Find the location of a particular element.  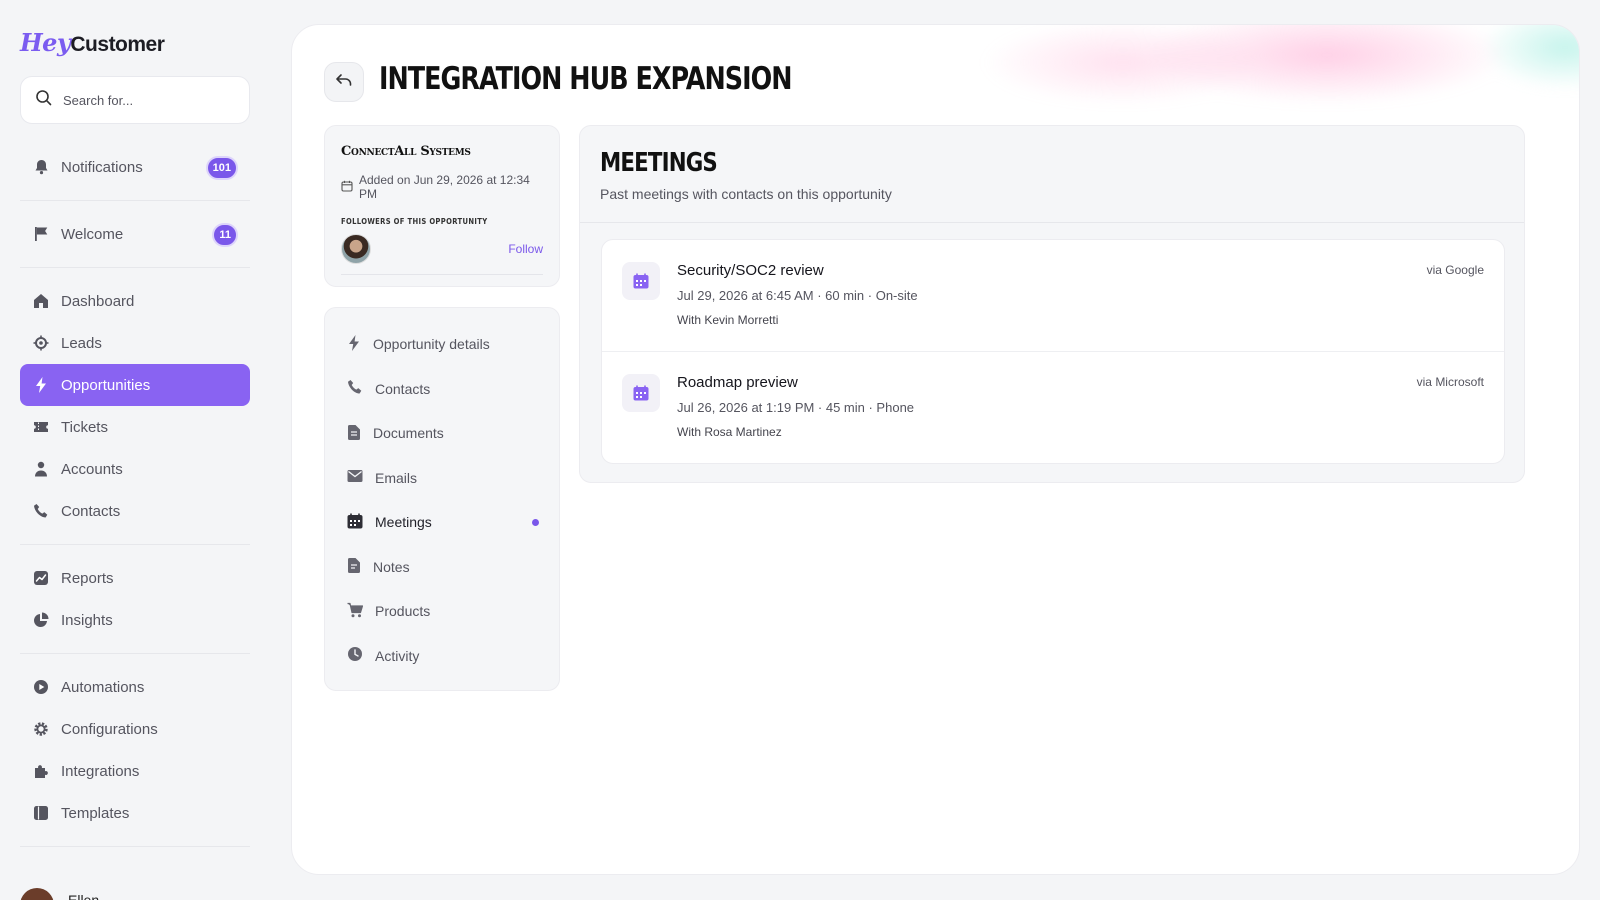

subnav-label: Documents is located at coordinates (408, 433).